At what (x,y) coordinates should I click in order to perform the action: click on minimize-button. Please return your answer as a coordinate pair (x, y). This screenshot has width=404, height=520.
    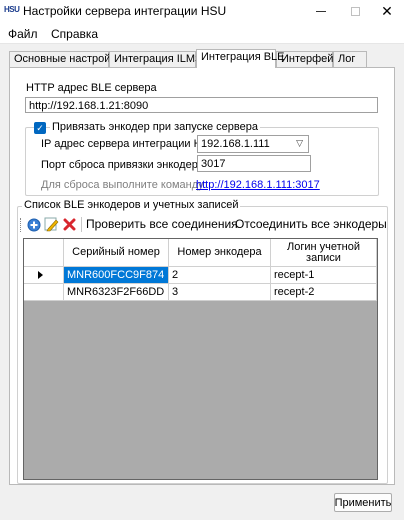
    Looking at the image, I should click on (321, 11).